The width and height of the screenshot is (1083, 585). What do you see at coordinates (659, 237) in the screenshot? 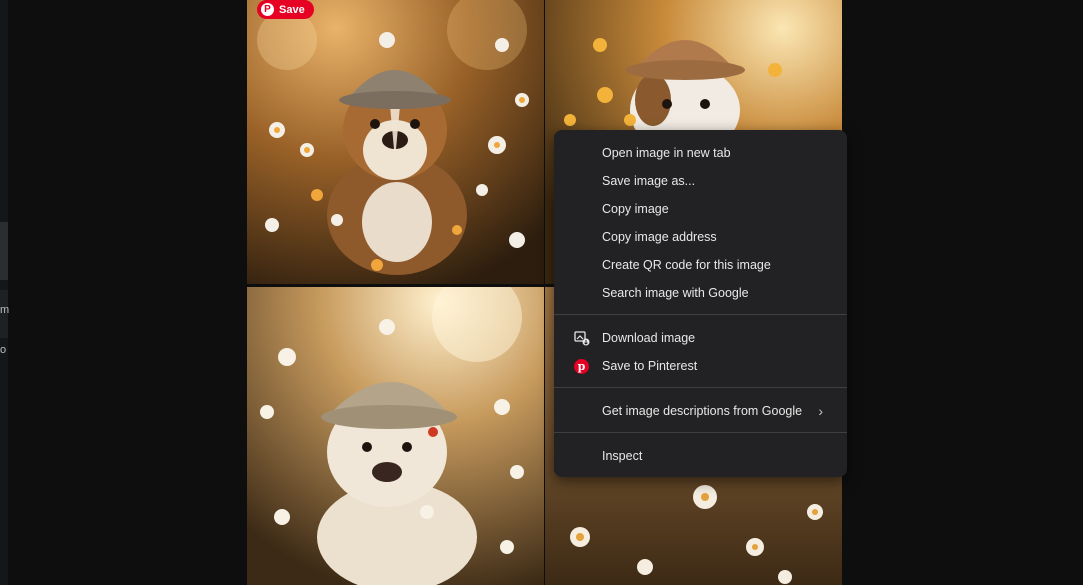
I see `menu-item-label: Copy image address` at bounding box center [659, 237].